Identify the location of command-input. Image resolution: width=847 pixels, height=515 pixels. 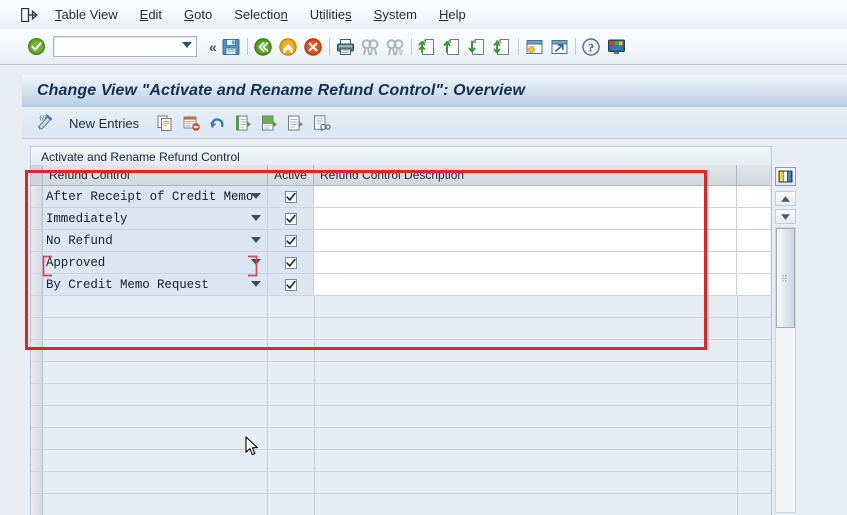
(118, 46).